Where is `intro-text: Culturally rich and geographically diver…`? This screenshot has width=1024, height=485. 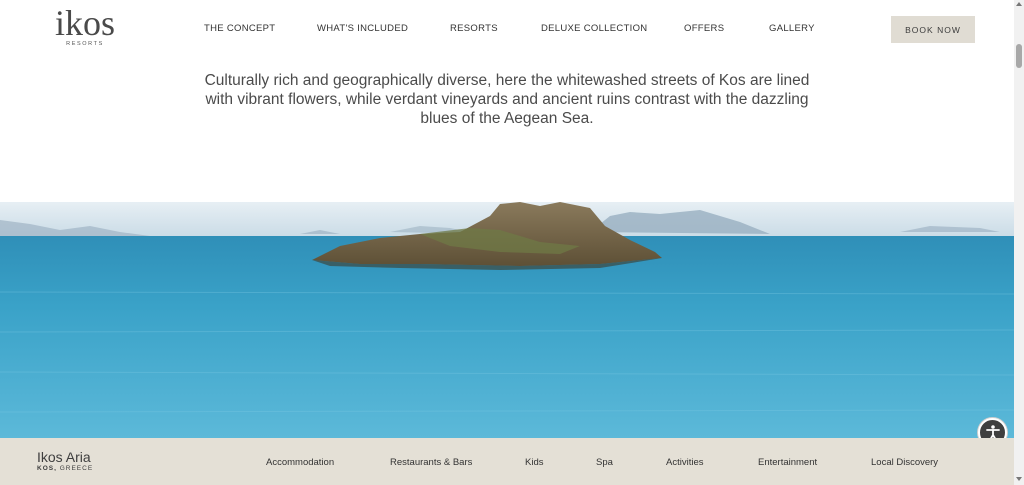 intro-text: Culturally rich and geographically diver… is located at coordinates (507, 99).